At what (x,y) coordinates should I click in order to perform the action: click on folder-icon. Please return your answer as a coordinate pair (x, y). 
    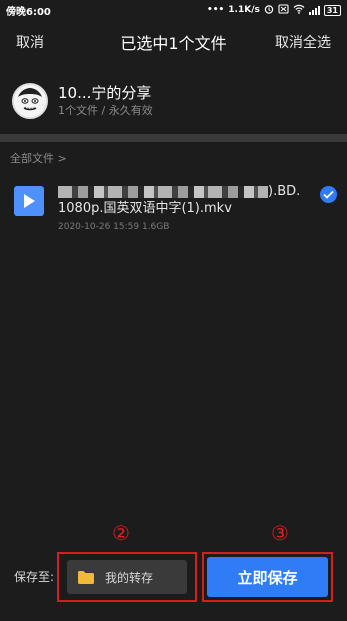
    Looking at the image, I should click on (86, 577).